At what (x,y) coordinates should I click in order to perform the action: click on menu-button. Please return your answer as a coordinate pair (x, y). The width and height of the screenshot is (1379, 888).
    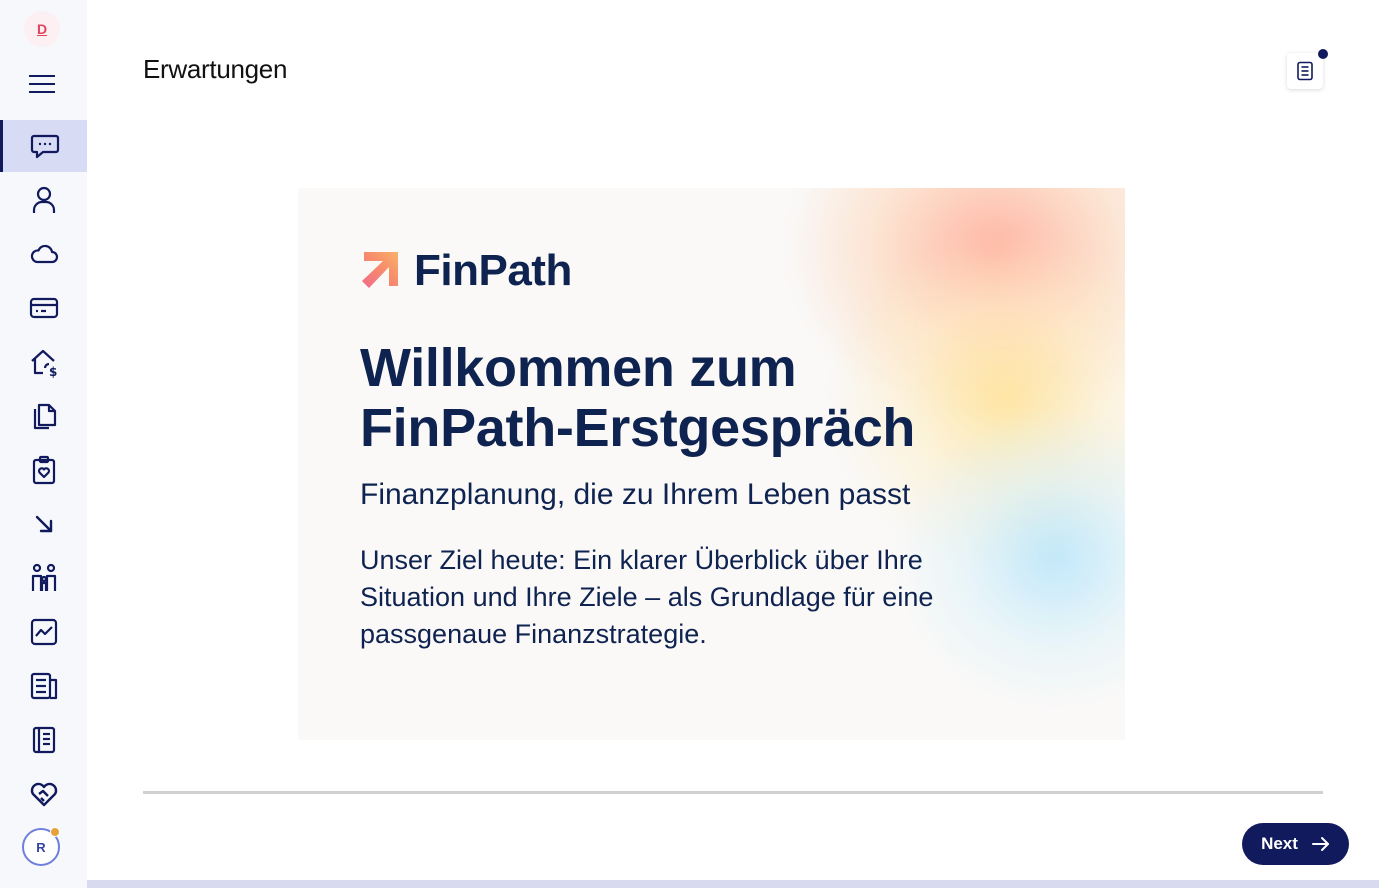
    Looking at the image, I should click on (42, 84).